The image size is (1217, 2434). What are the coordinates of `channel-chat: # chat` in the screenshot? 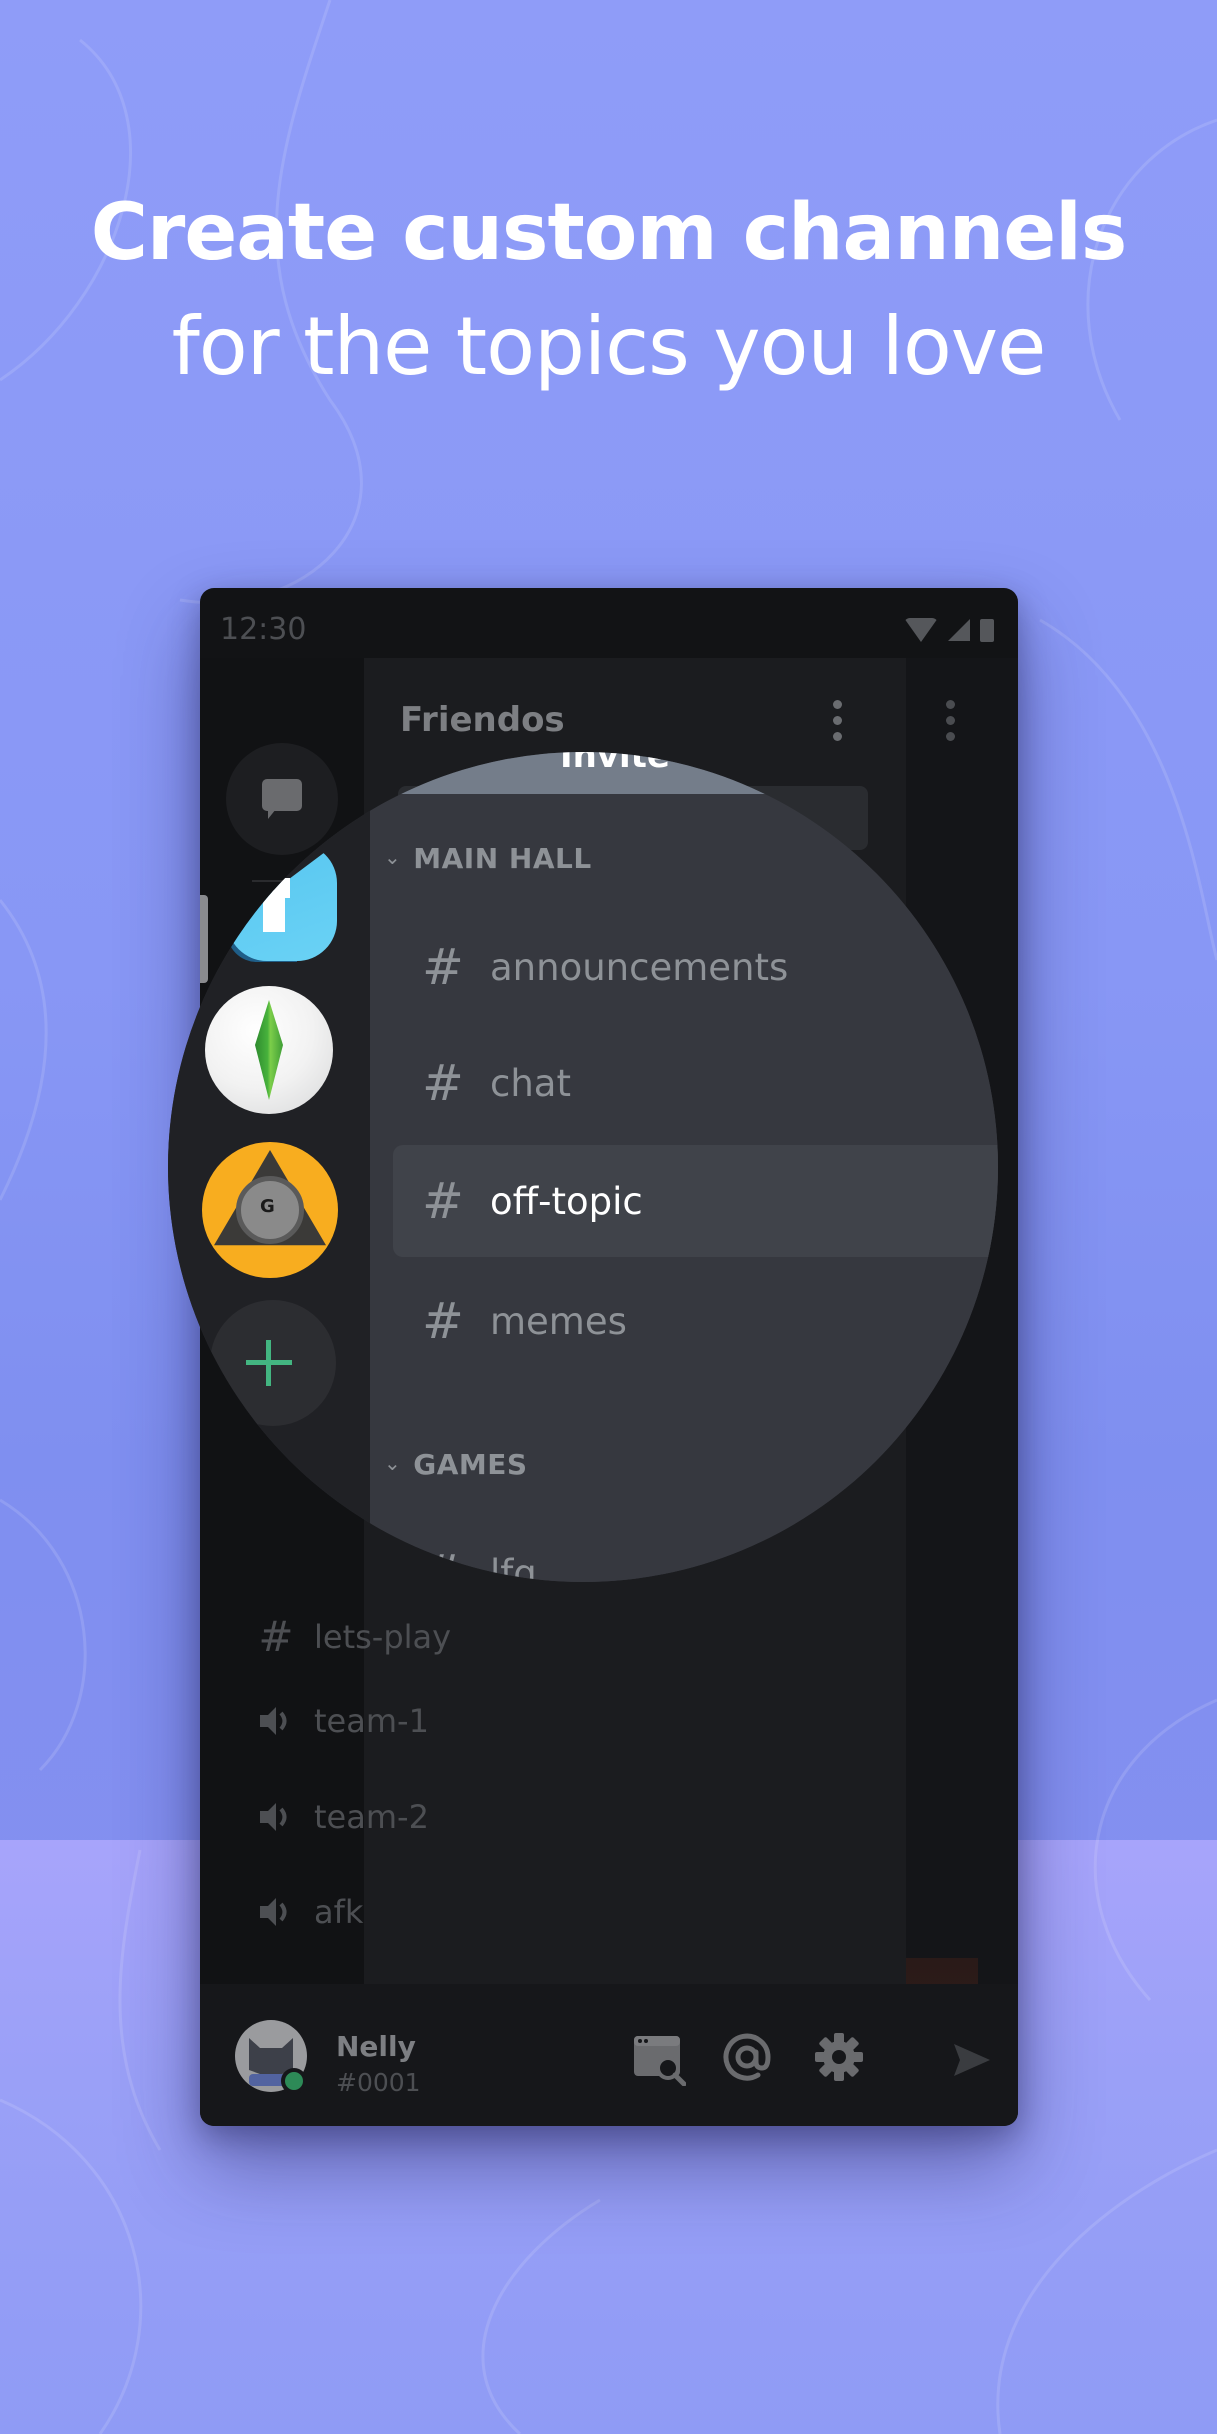 It's located at (495, 1083).